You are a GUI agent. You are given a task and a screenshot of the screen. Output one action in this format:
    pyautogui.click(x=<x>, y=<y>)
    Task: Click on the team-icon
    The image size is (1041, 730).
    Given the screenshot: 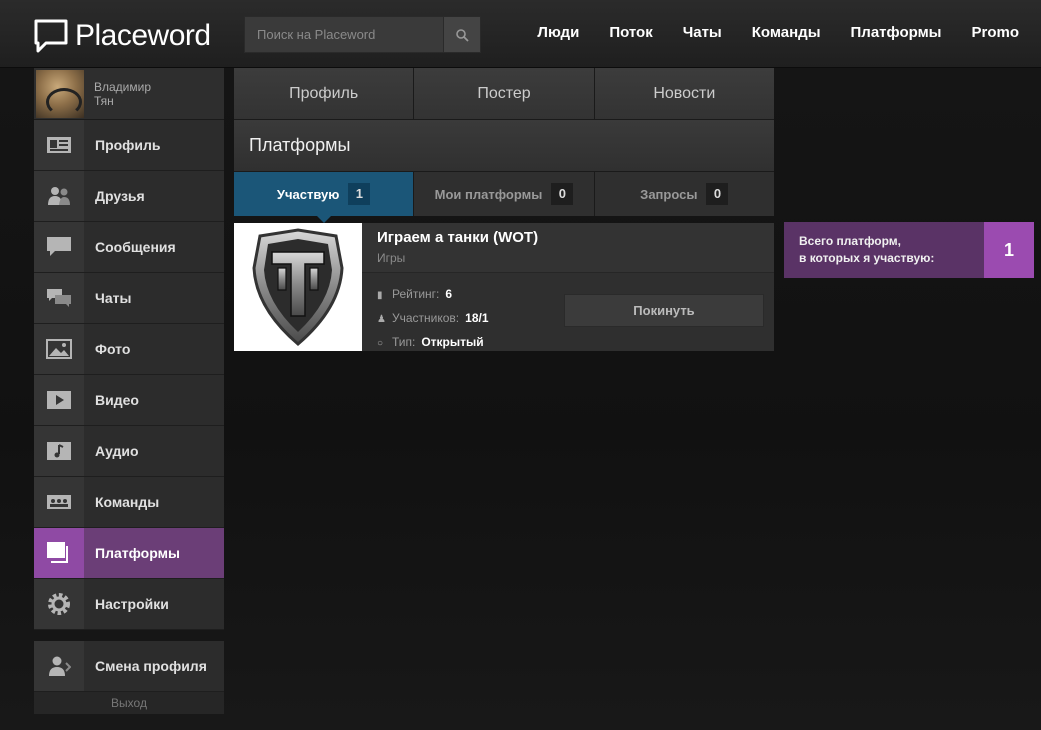 What is the action you would take?
    pyautogui.click(x=59, y=502)
    